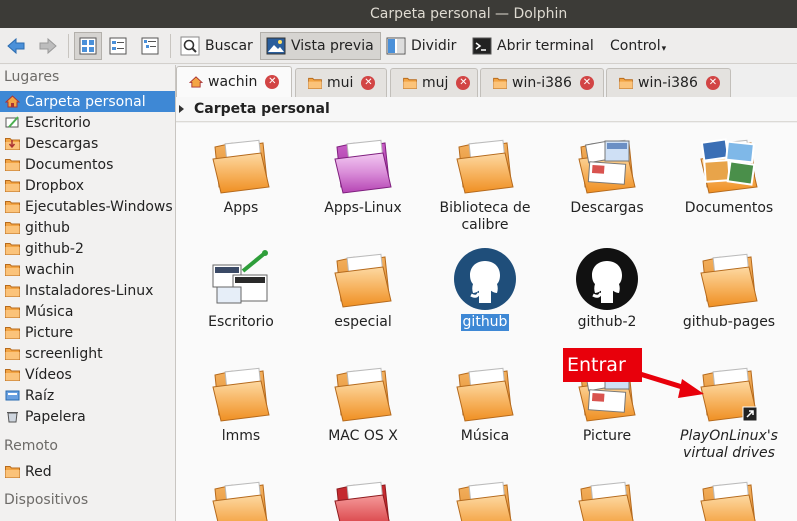 This screenshot has width=797, height=521. I want to click on file-item: Descargas, so click(607, 175).